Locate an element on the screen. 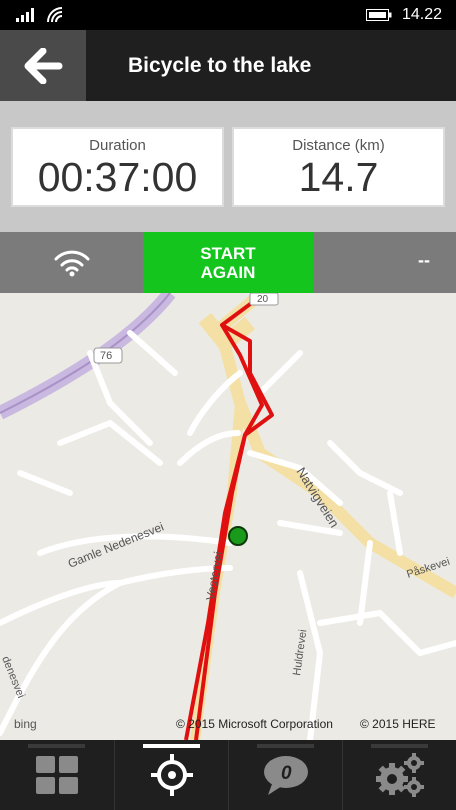 This screenshot has width=456, height=810. road-label-denesvei: denesvei is located at coordinates (13, 677).